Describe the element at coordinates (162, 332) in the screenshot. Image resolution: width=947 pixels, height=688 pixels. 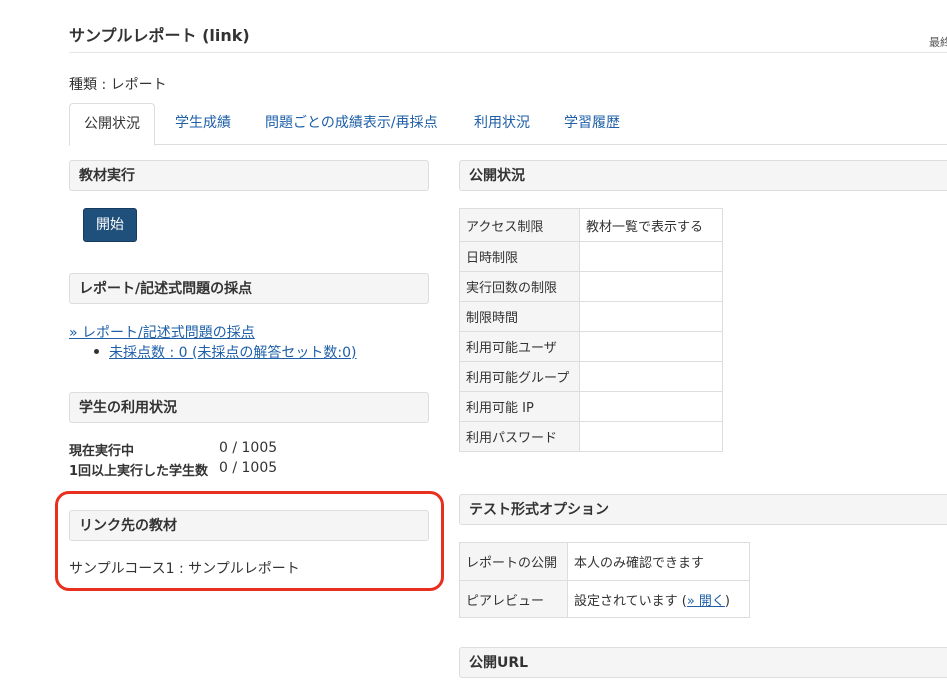
I see `grading-link: » レポート/記述式問題の採点` at that location.